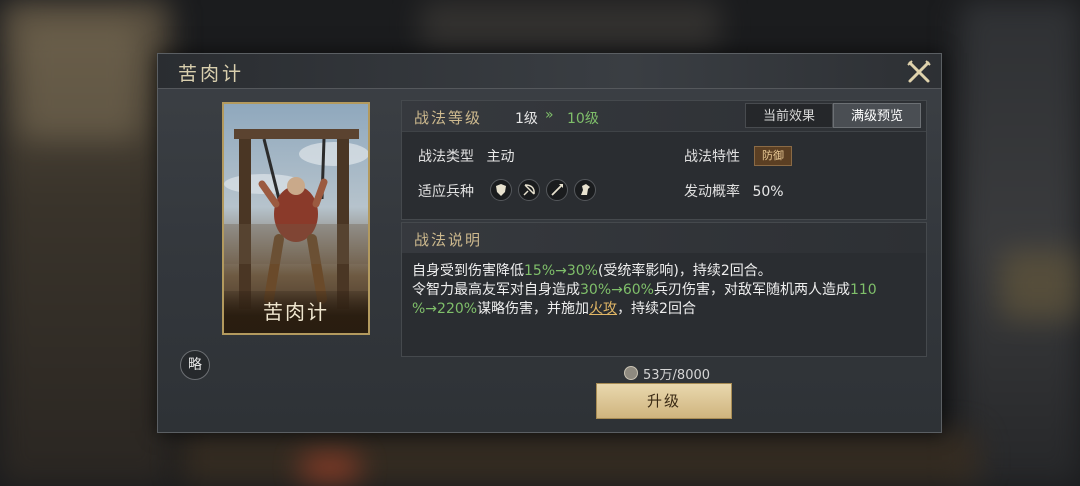 The width and height of the screenshot is (1080, 486). I want to click on desc-text: (受统率影响)，持续2回合。, so click(684, 271).